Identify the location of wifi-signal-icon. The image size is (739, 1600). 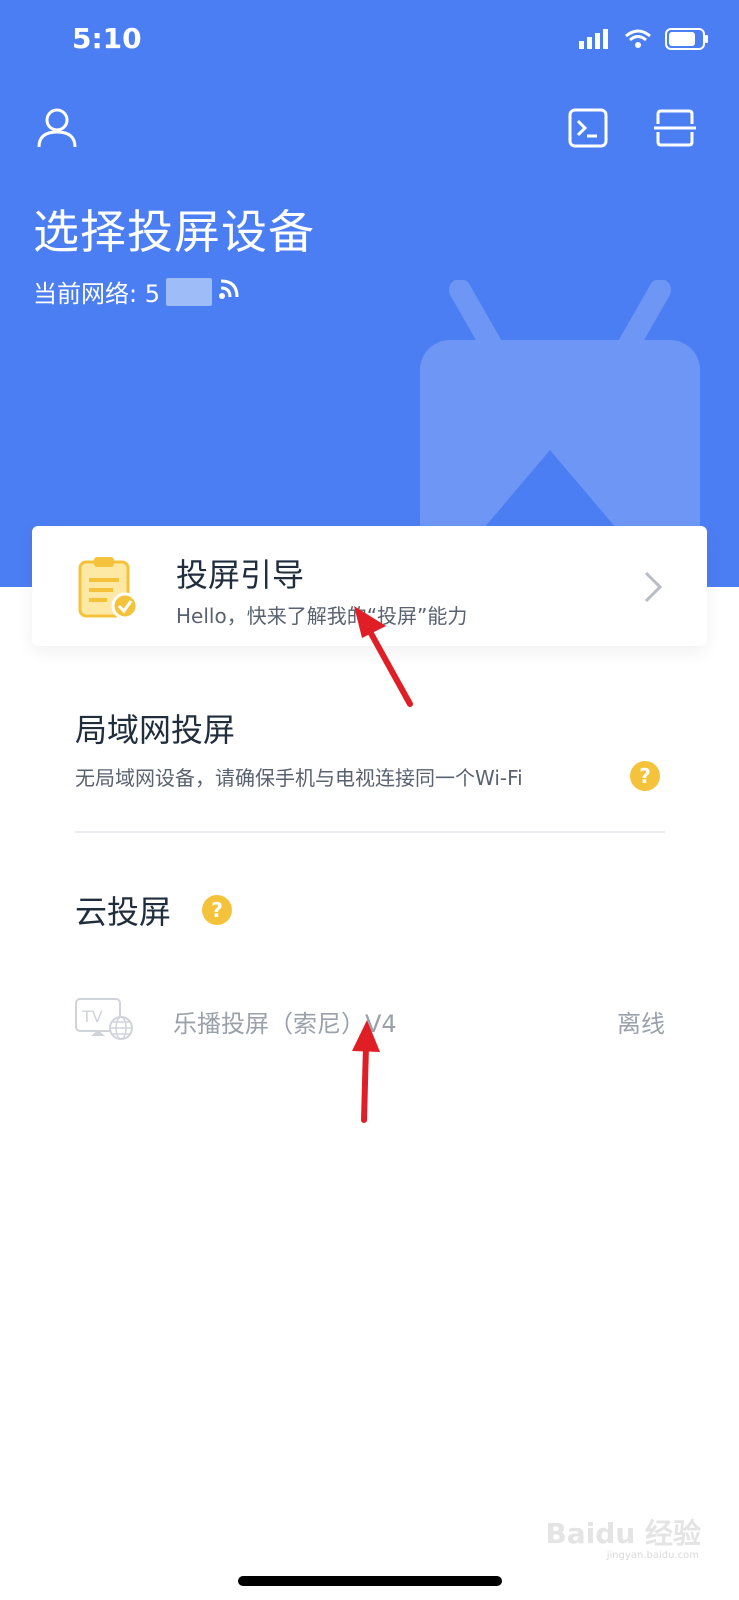
(229, 292).